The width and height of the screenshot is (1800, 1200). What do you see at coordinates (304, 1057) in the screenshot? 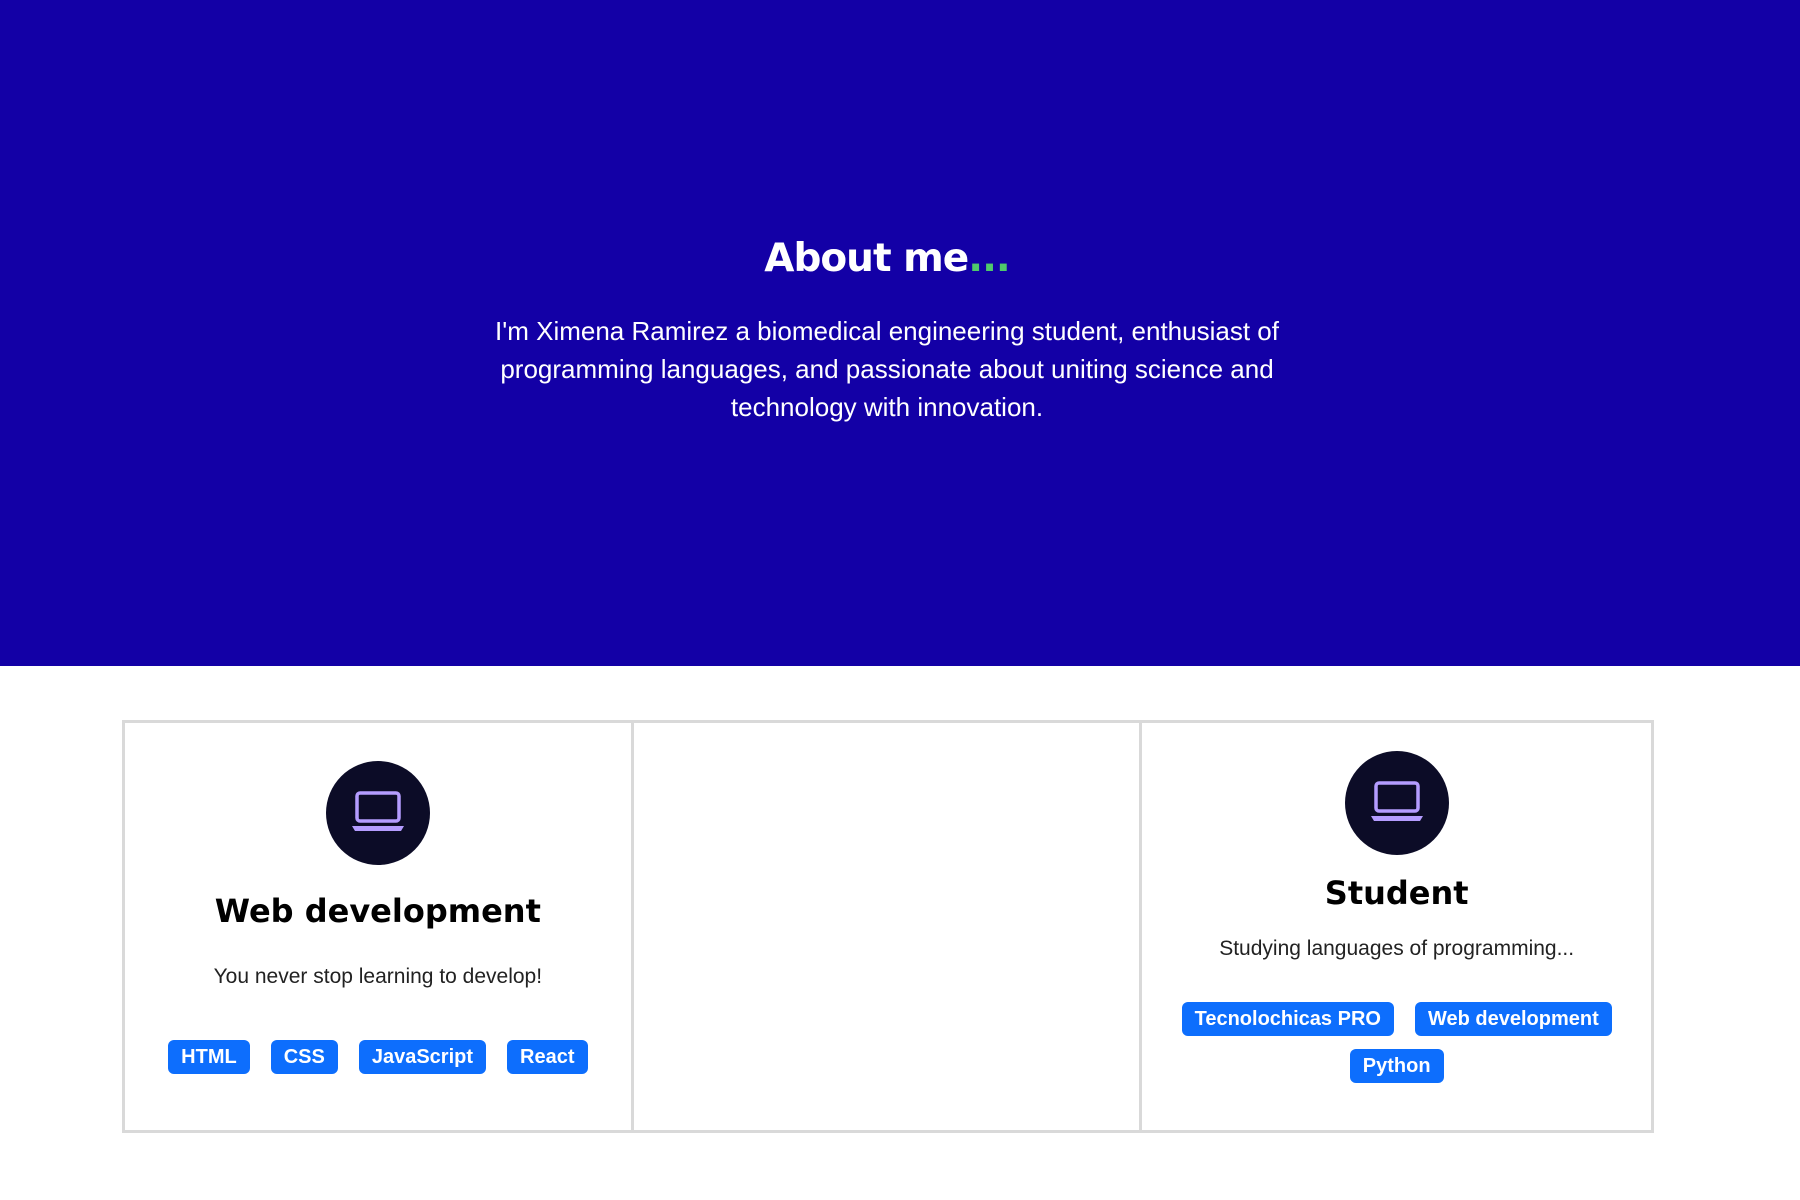
I see `tag-css: CSS` at bounding box center [304, 1057].